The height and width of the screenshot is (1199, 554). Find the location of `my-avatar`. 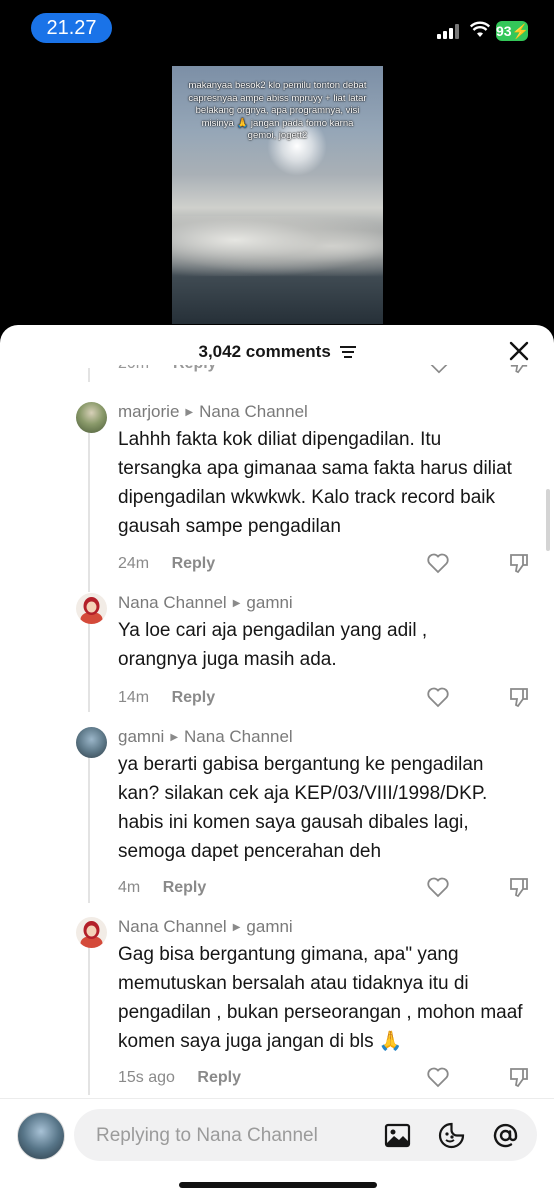

my-avatar is located at coordinates (41, 1136).